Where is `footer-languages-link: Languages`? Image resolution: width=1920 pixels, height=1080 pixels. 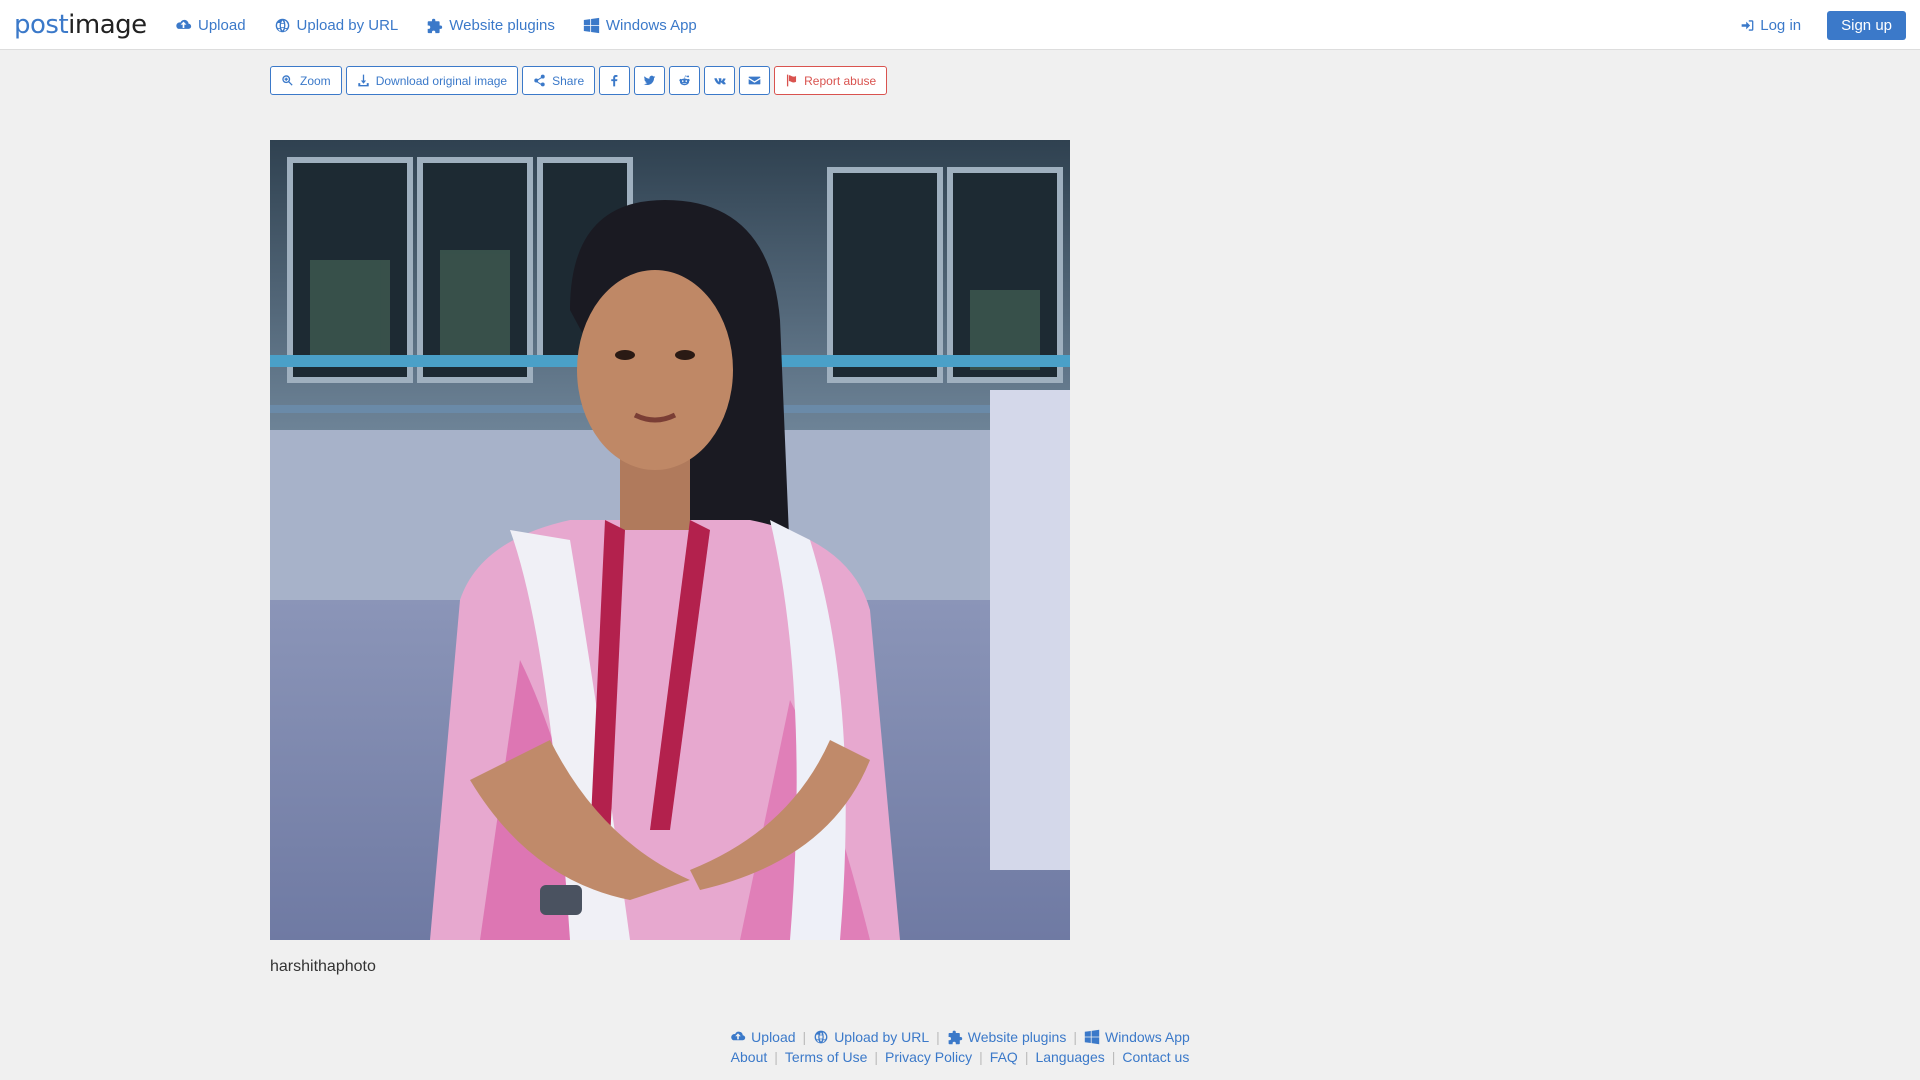 footer-languages-link: Languages is located at coordinates (1069, 1057).